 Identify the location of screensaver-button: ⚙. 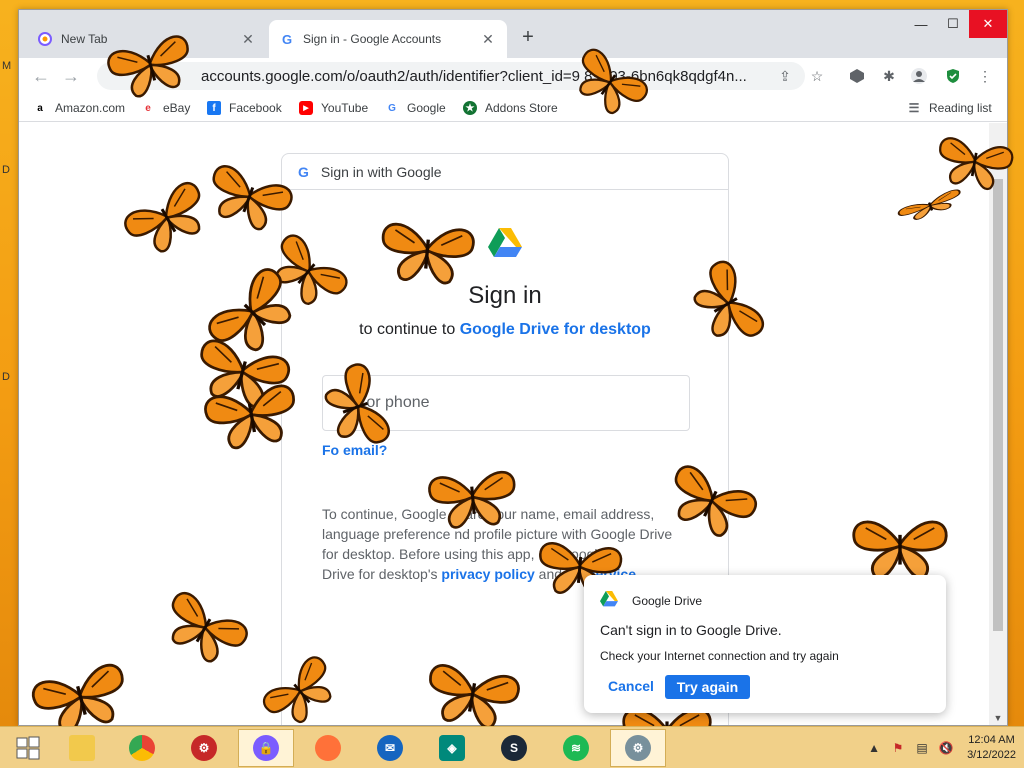
(638, 748).